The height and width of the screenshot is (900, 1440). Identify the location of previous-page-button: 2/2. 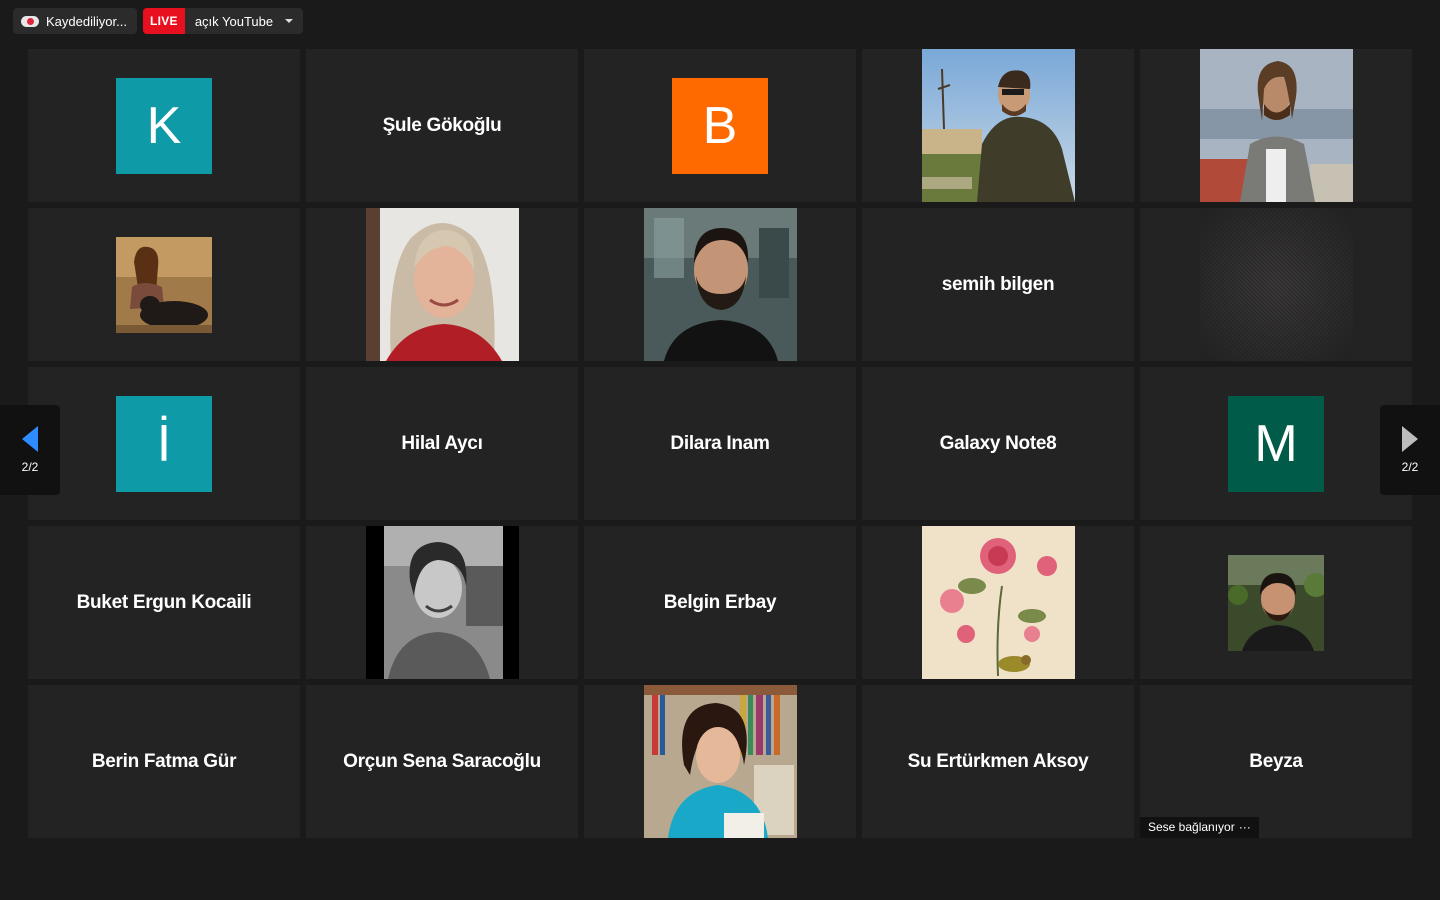
(30, 450).